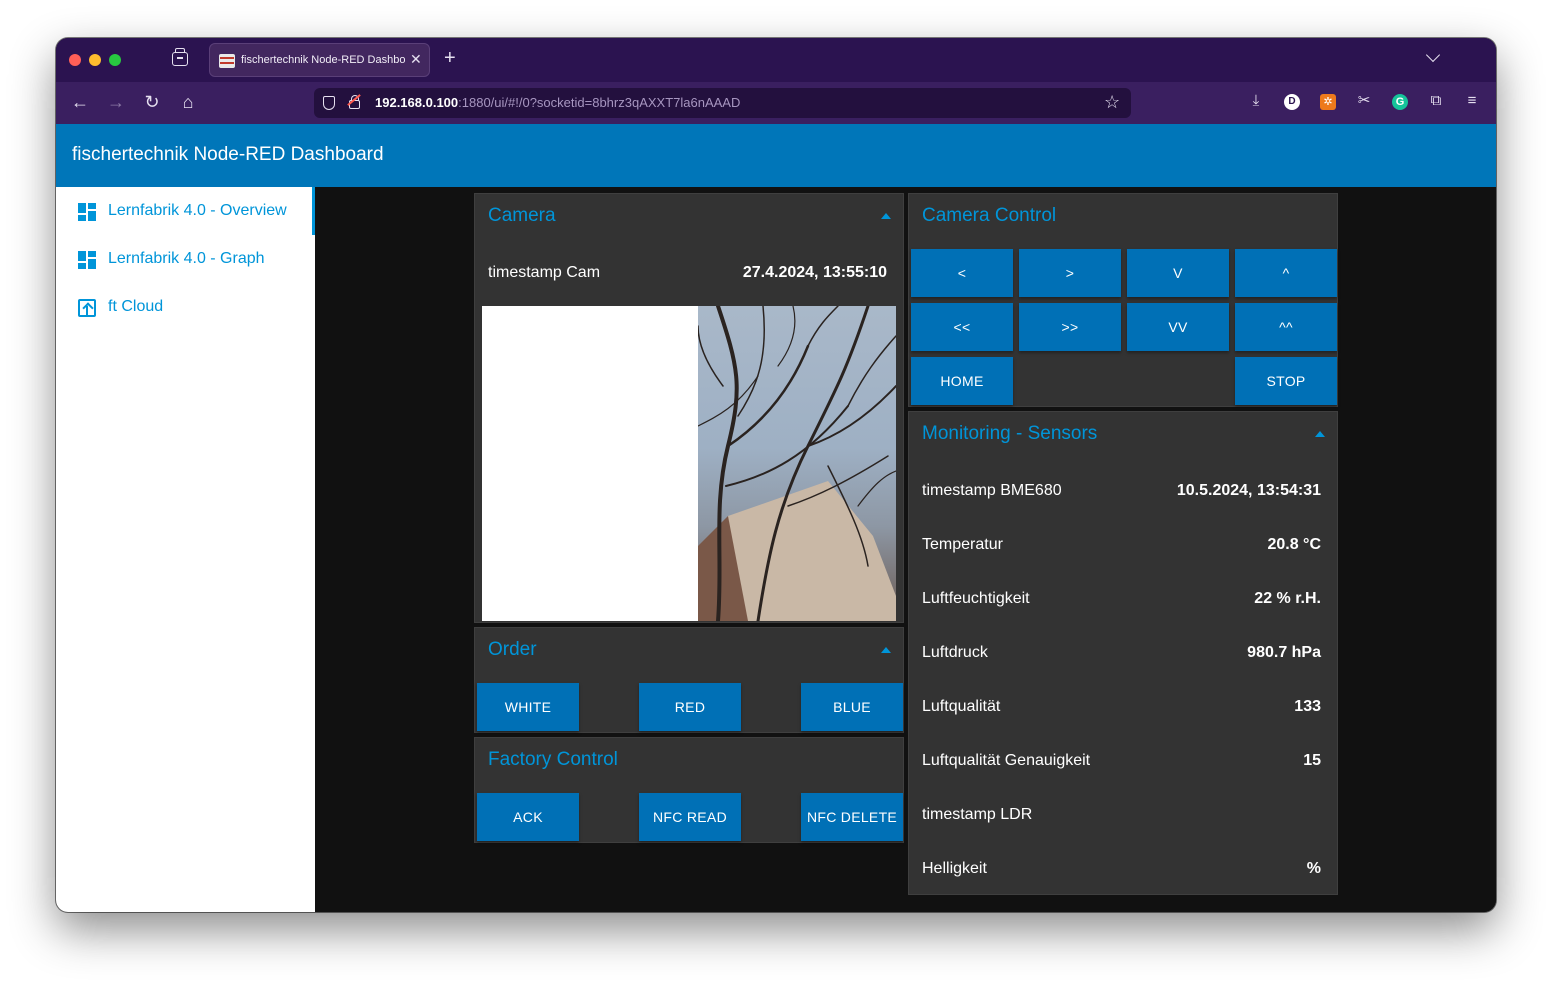  What do you see at coordinates (1178, 327) in the screenshot?
I see `tilt-down-fast-button: VV` at bounding box center [1178, 327].